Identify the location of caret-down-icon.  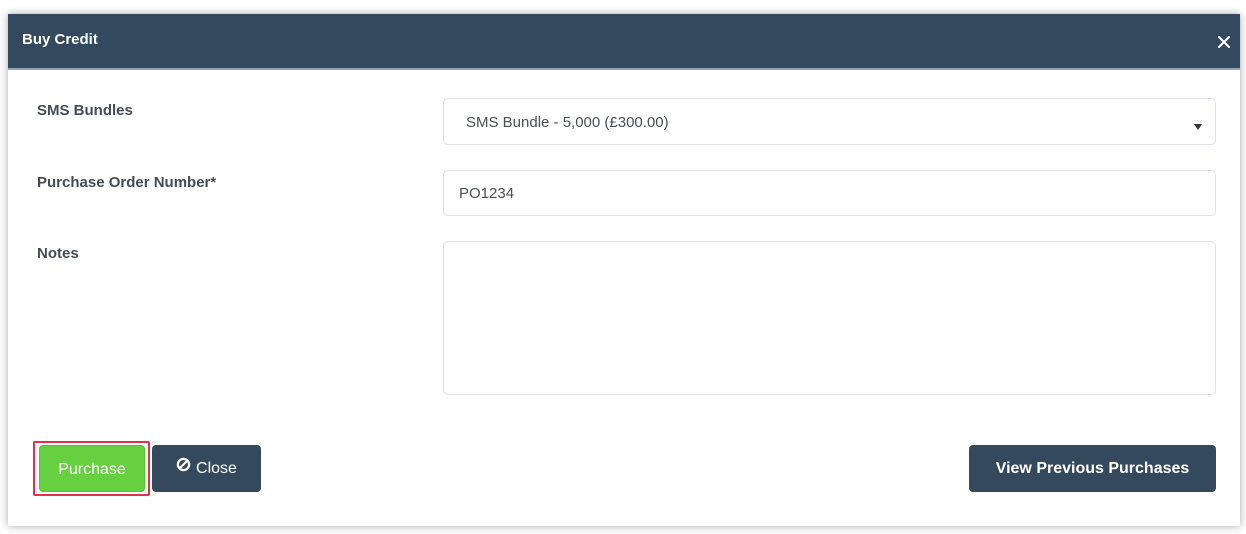
(1198, 124).